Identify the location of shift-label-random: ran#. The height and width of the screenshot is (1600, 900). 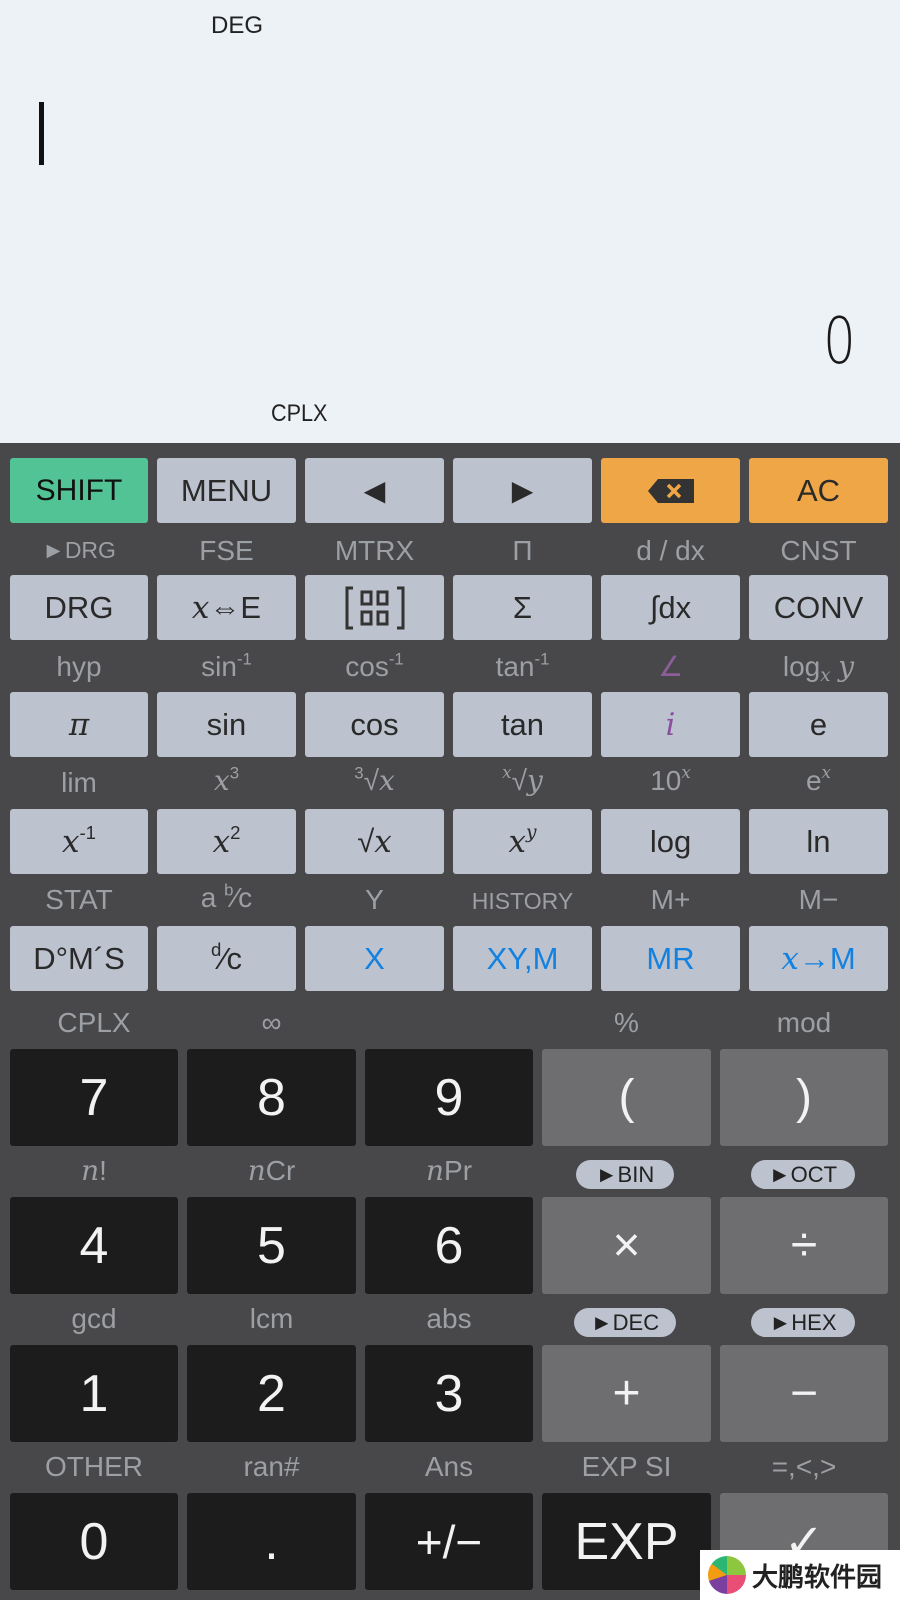
(271, 1466).